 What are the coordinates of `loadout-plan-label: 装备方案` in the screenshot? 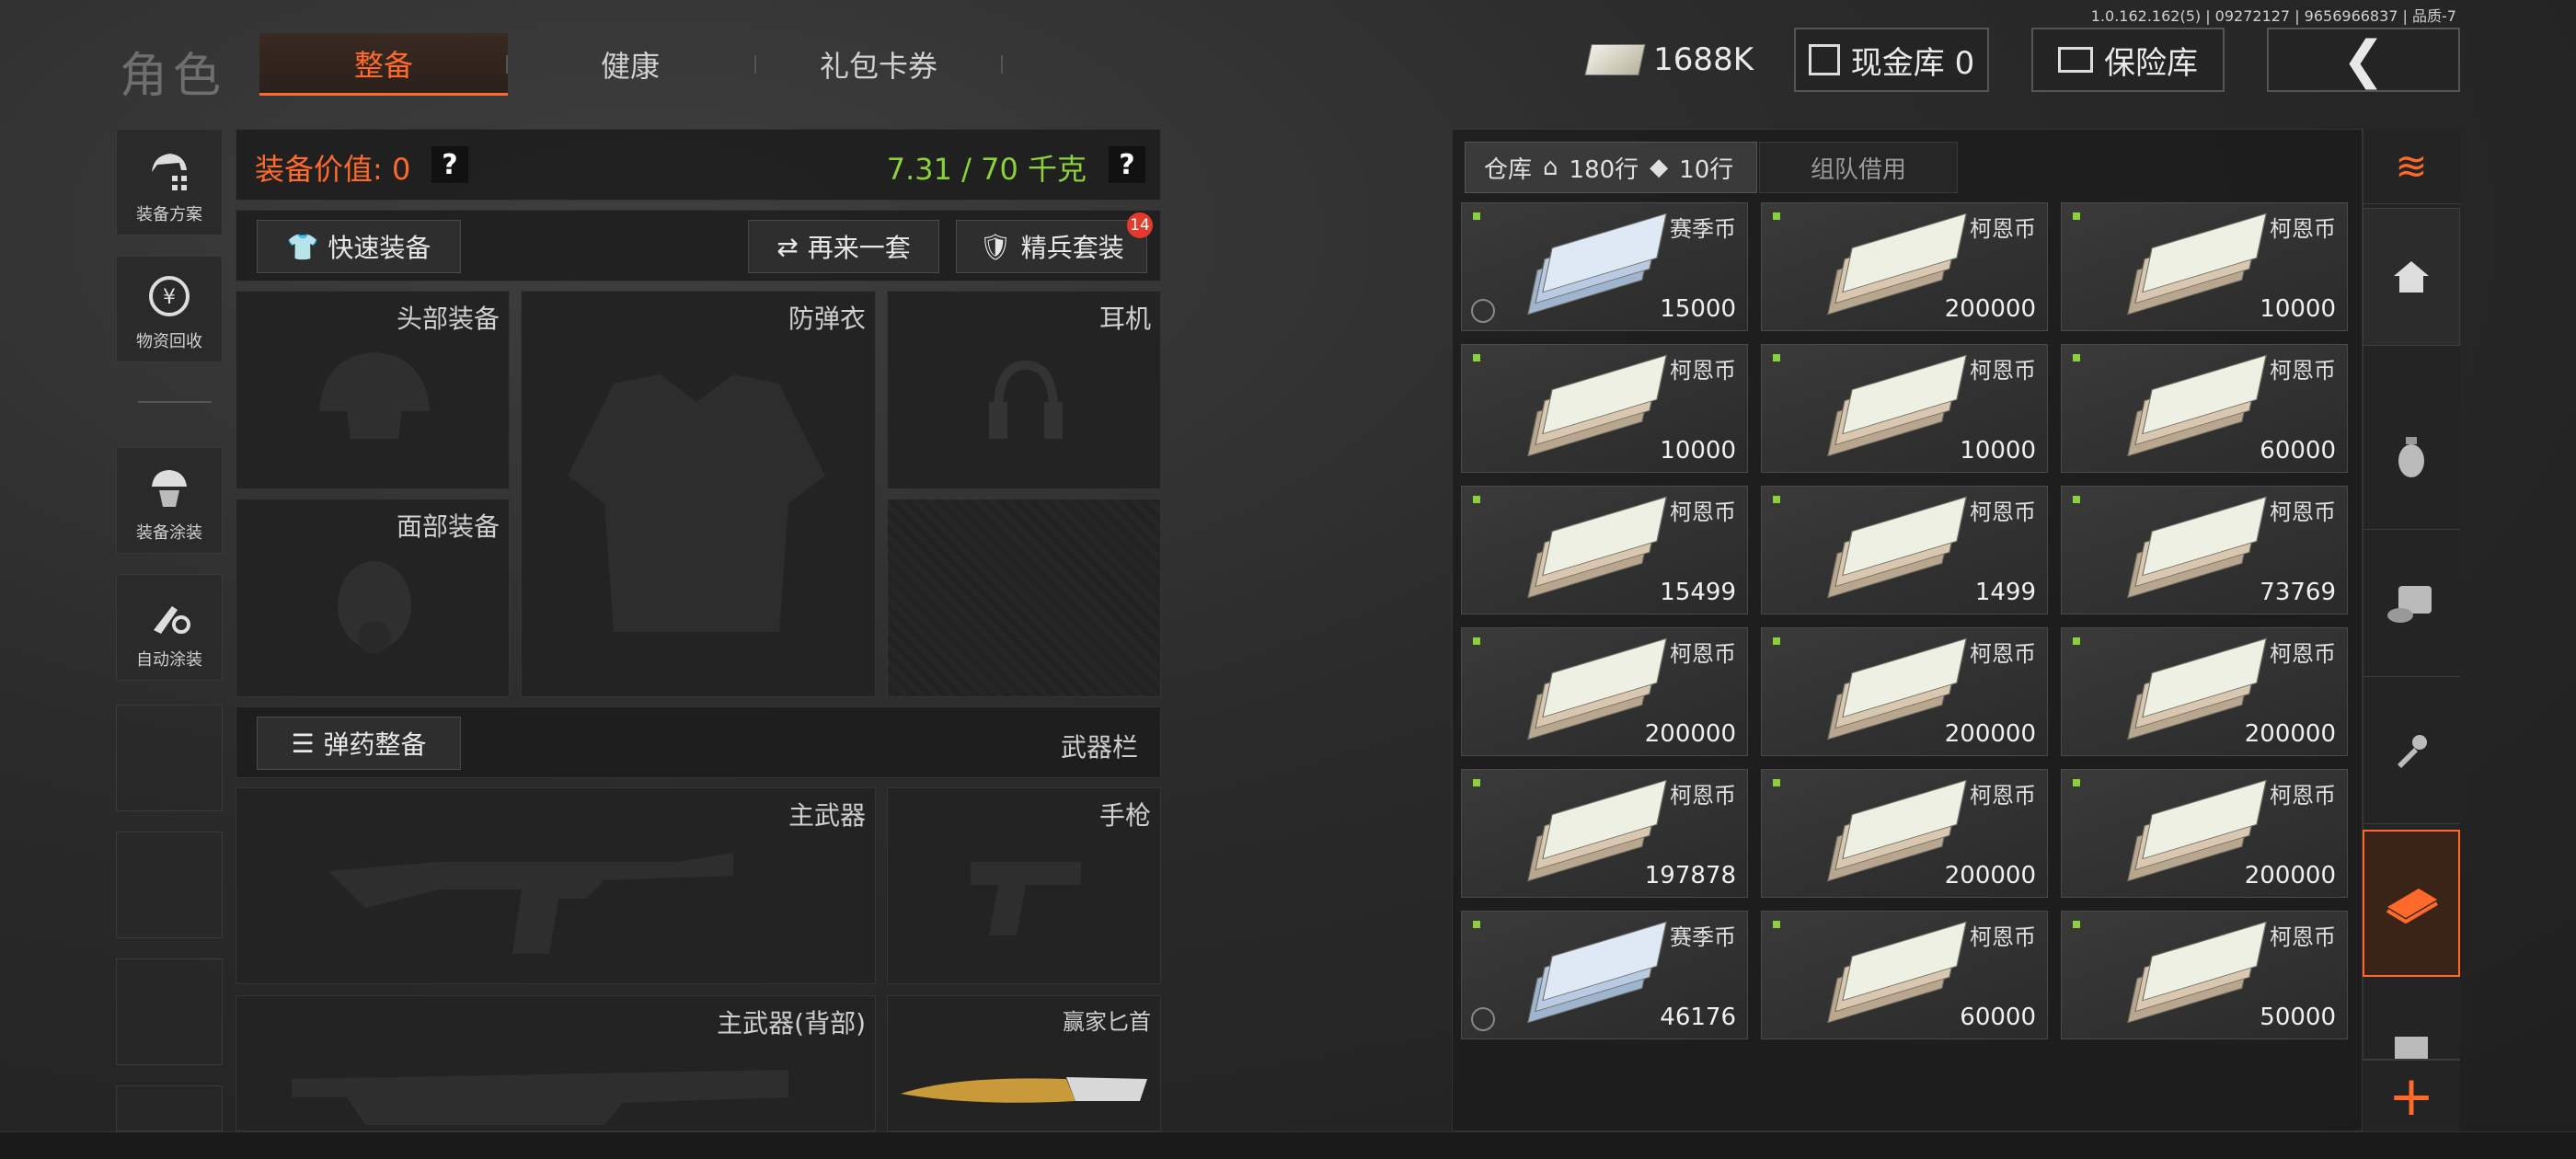 It's located at (169, 214).